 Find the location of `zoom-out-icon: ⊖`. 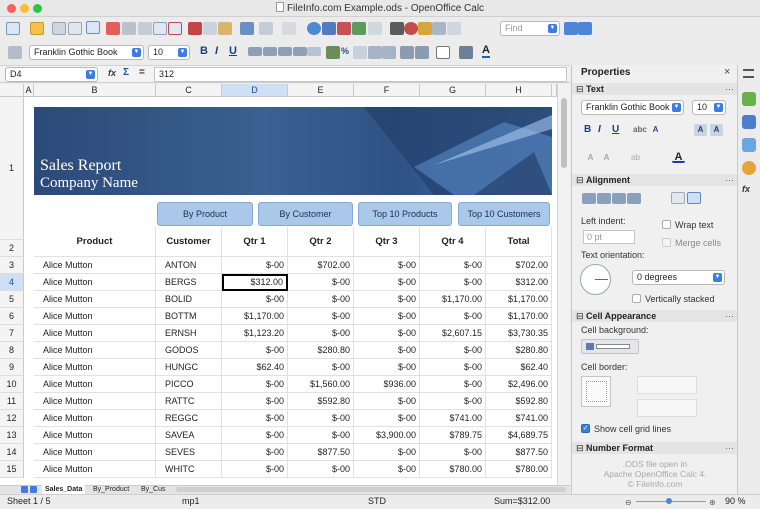

zoom-out-icon: ⊖ is located at coordinates (628, 503).